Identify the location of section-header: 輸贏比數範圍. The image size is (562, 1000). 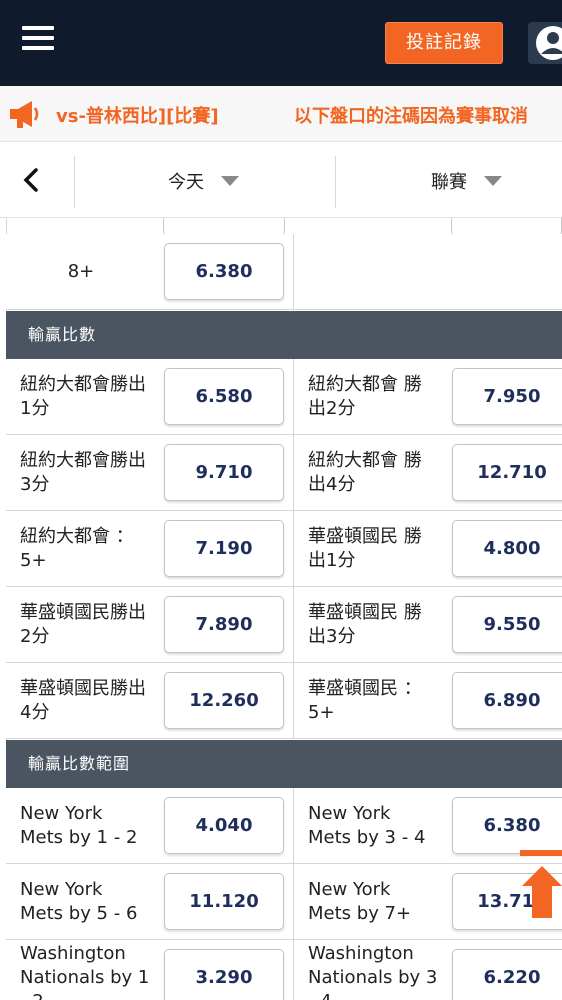
(284, 764).